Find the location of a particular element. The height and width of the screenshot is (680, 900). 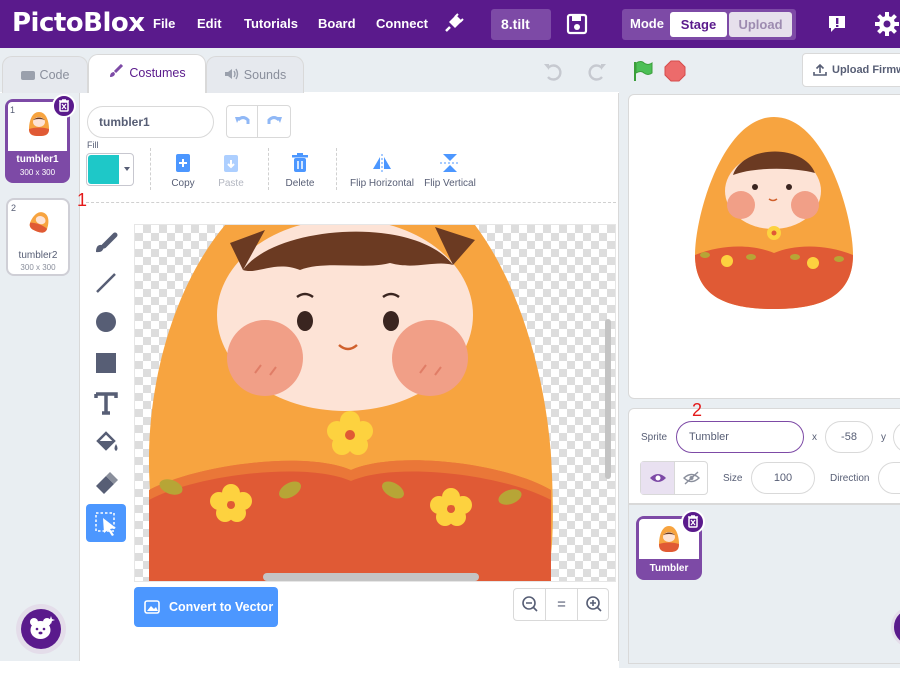

show-sprite-button is located at coordinates (658, 478).